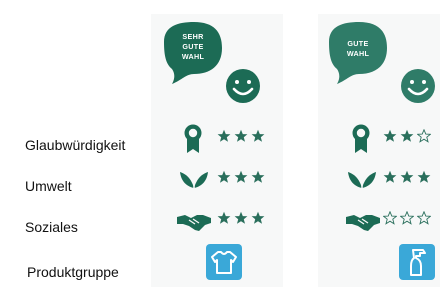 Image resolution: width=440 pixels, height=287 pixels. I want to click on seal-line-2: WAHL, so click(358, 53).